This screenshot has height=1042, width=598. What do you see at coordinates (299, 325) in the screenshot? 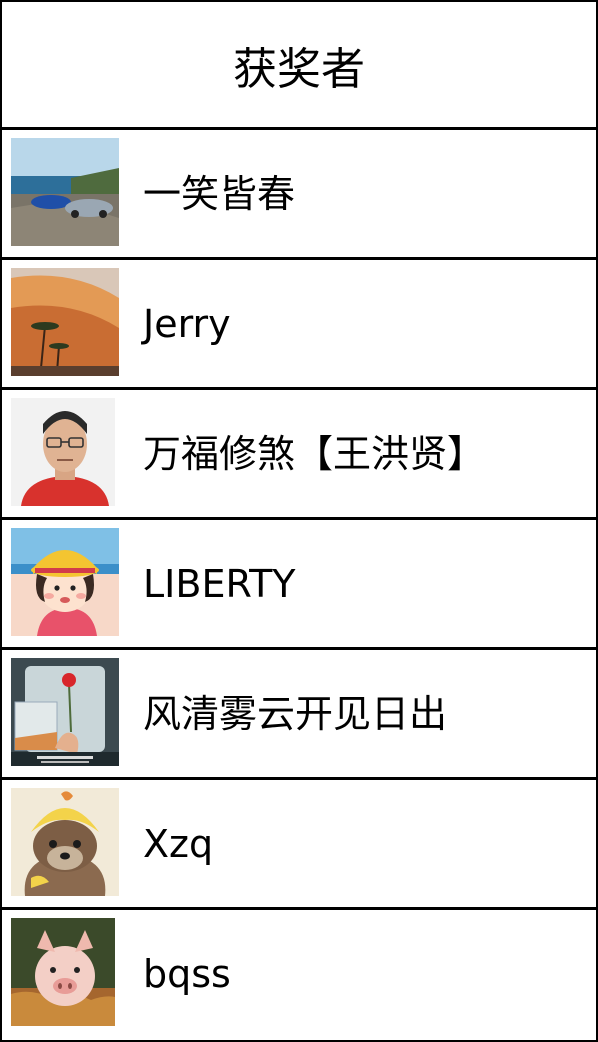
I see `winner-row: Jerry` at bounding box center [299, 325].